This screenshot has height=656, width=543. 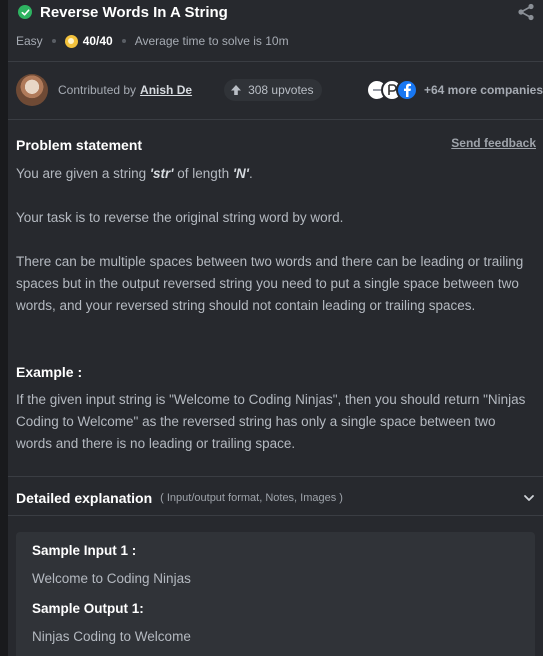 What do you see at coordinates (236, 90) in the screenshot?
I see `arrow-up-icon` at bounding box center [236, 90].